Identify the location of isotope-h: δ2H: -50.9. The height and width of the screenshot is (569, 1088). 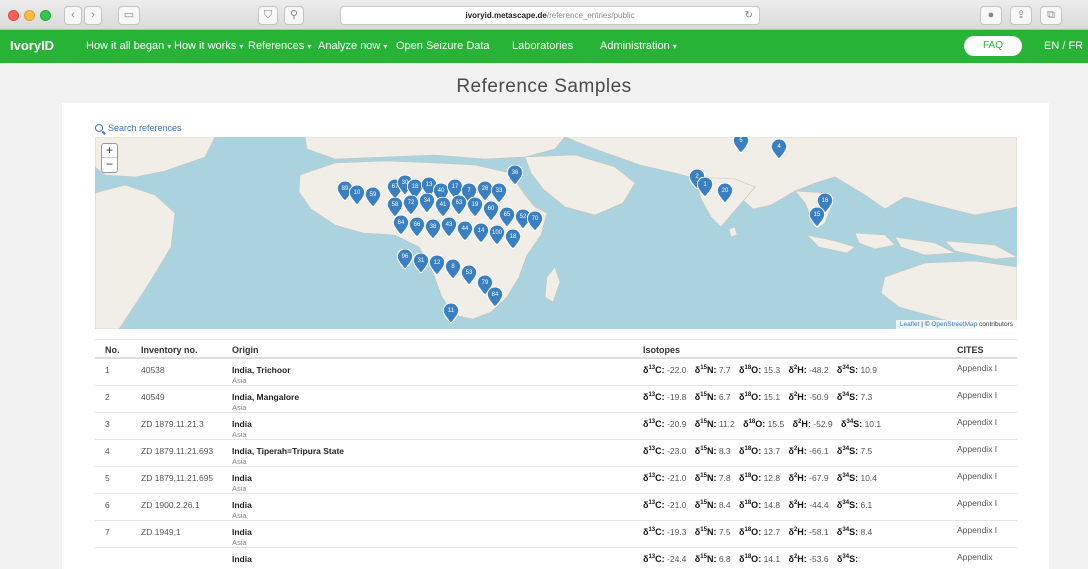
(808, 397).